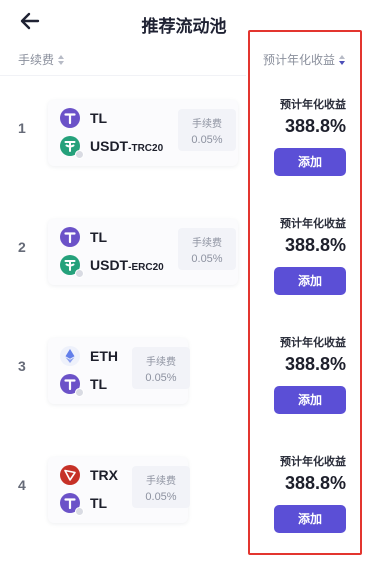  What do you see at coordinates (22, 485) in the screenshot?
I see `pool-rank: 4` at bounding box center [22, 485].